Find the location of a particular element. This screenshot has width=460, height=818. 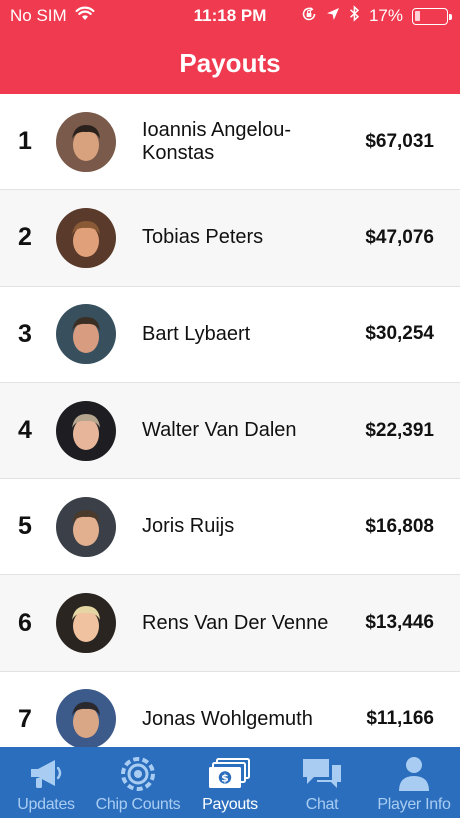

tab-updates: Updates is located at coordinates (46, 782).